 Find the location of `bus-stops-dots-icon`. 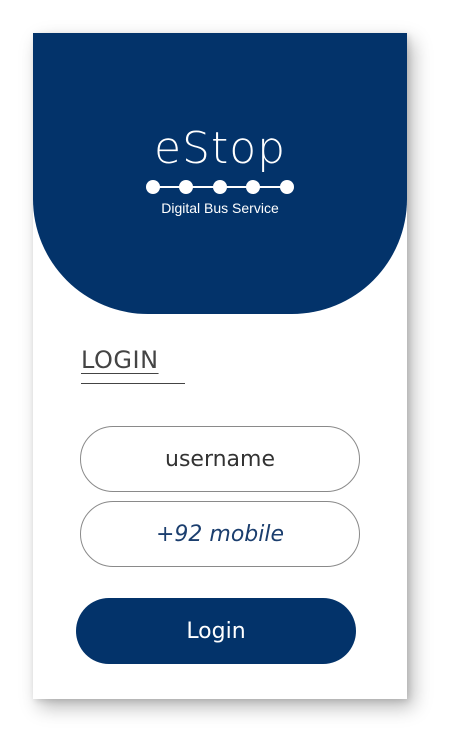

bus-stops-dots-icon is located at coordinates (220, 187).